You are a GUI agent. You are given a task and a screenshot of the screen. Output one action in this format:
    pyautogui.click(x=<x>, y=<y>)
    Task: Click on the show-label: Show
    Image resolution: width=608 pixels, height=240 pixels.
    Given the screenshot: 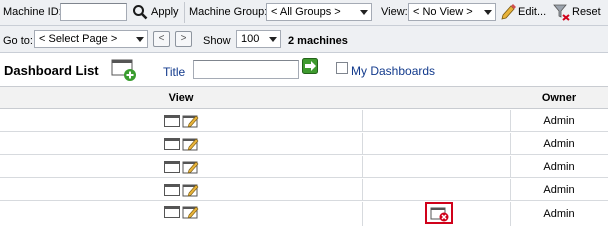 What is the action you would take?
    pyautogui.click(x=217, y=41)
    